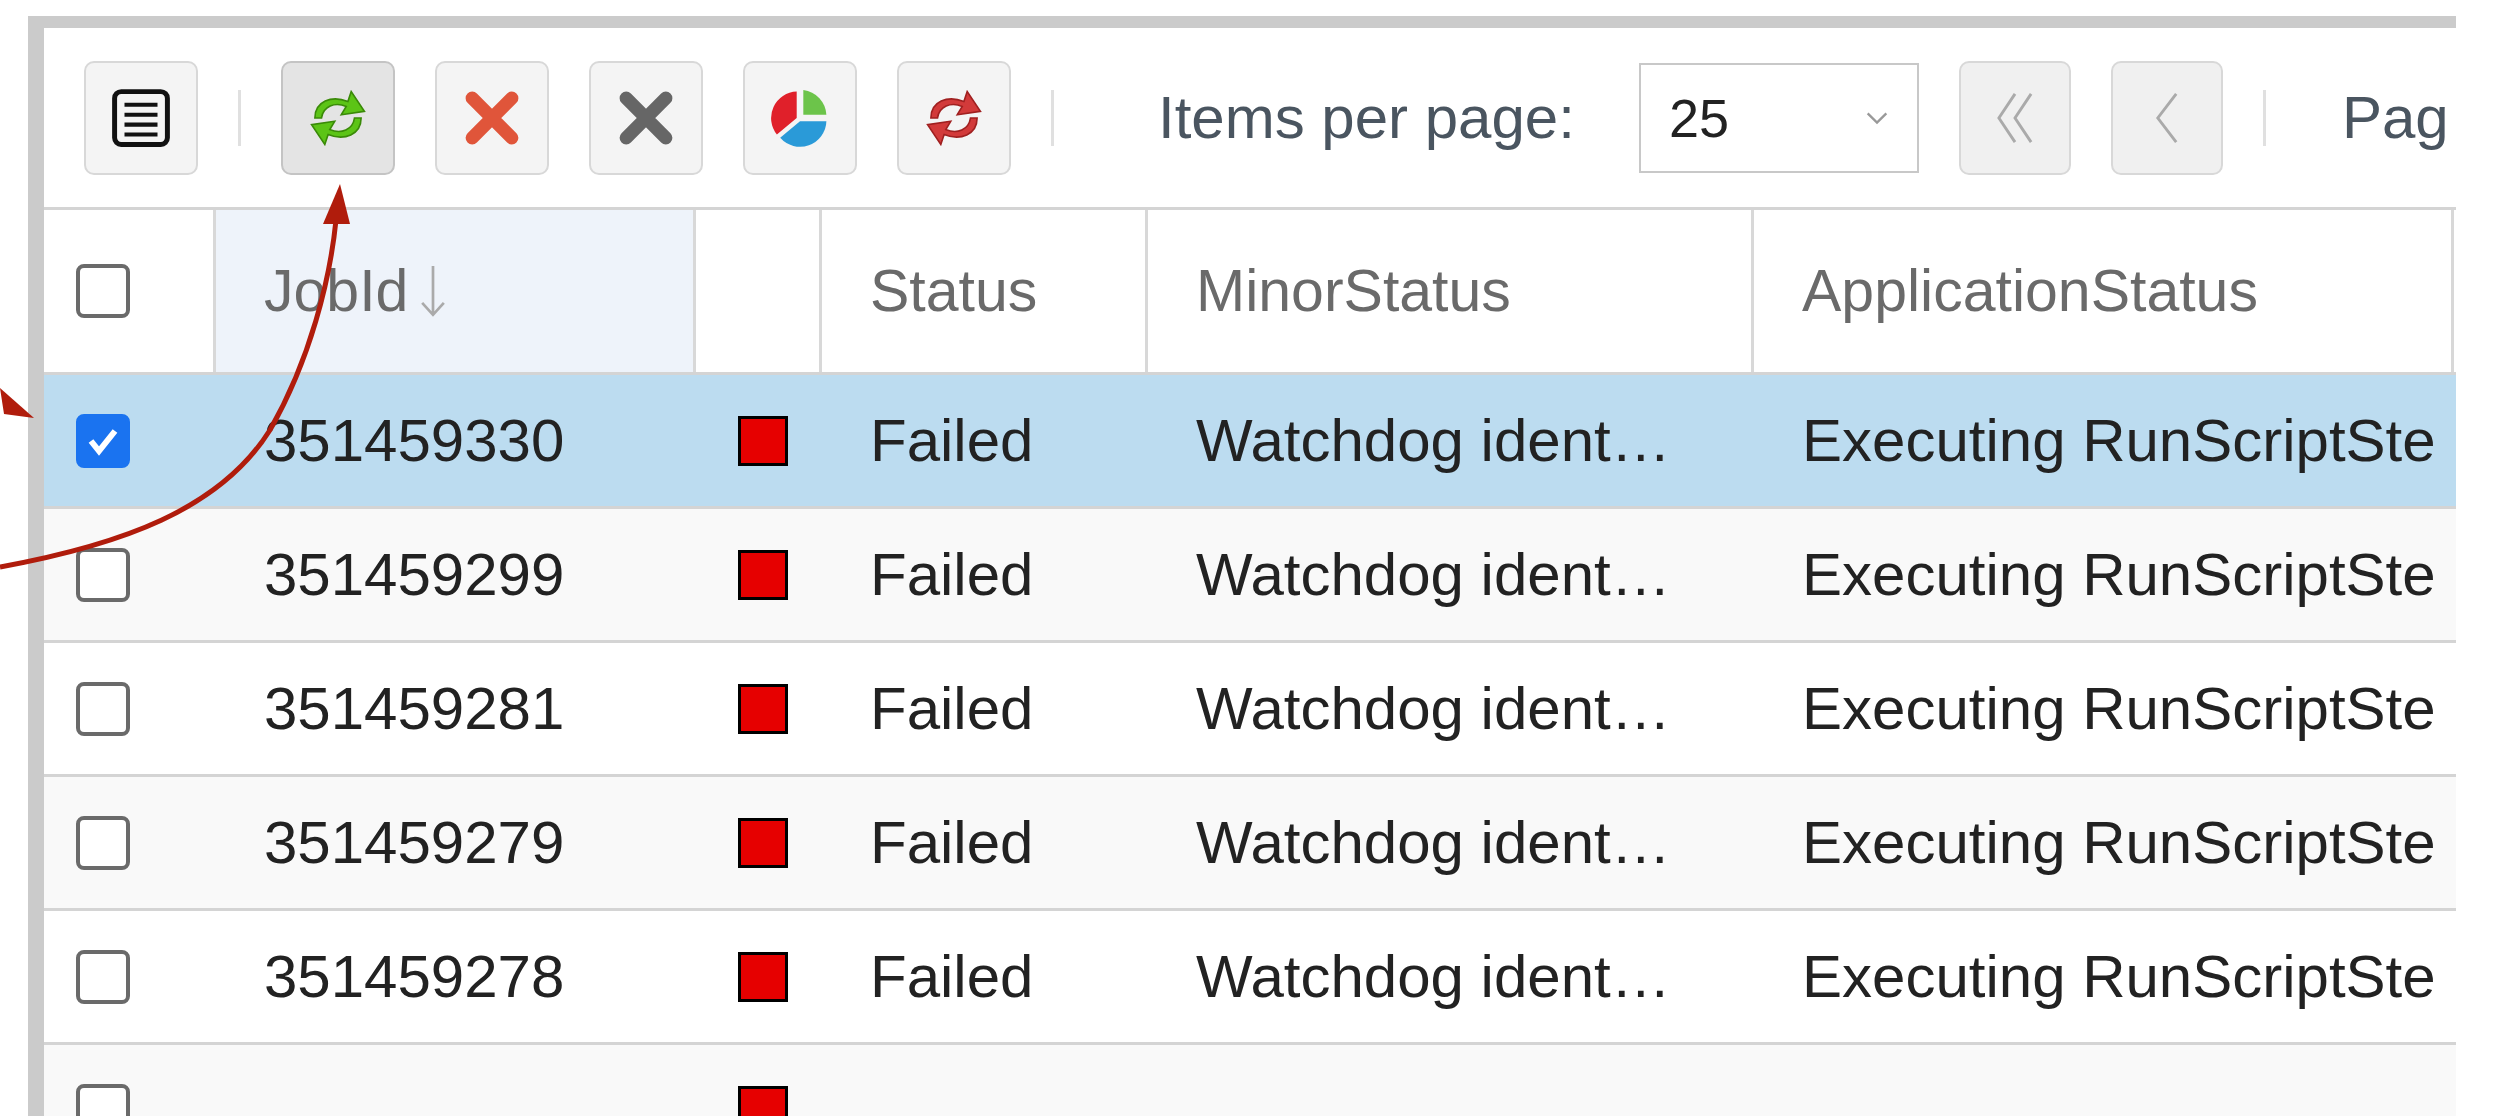 The width and height of the screenshot is (2504, 1116). Describe the element at coordinates (646, 117) in the screenshot. I see `delete-button` at that location.